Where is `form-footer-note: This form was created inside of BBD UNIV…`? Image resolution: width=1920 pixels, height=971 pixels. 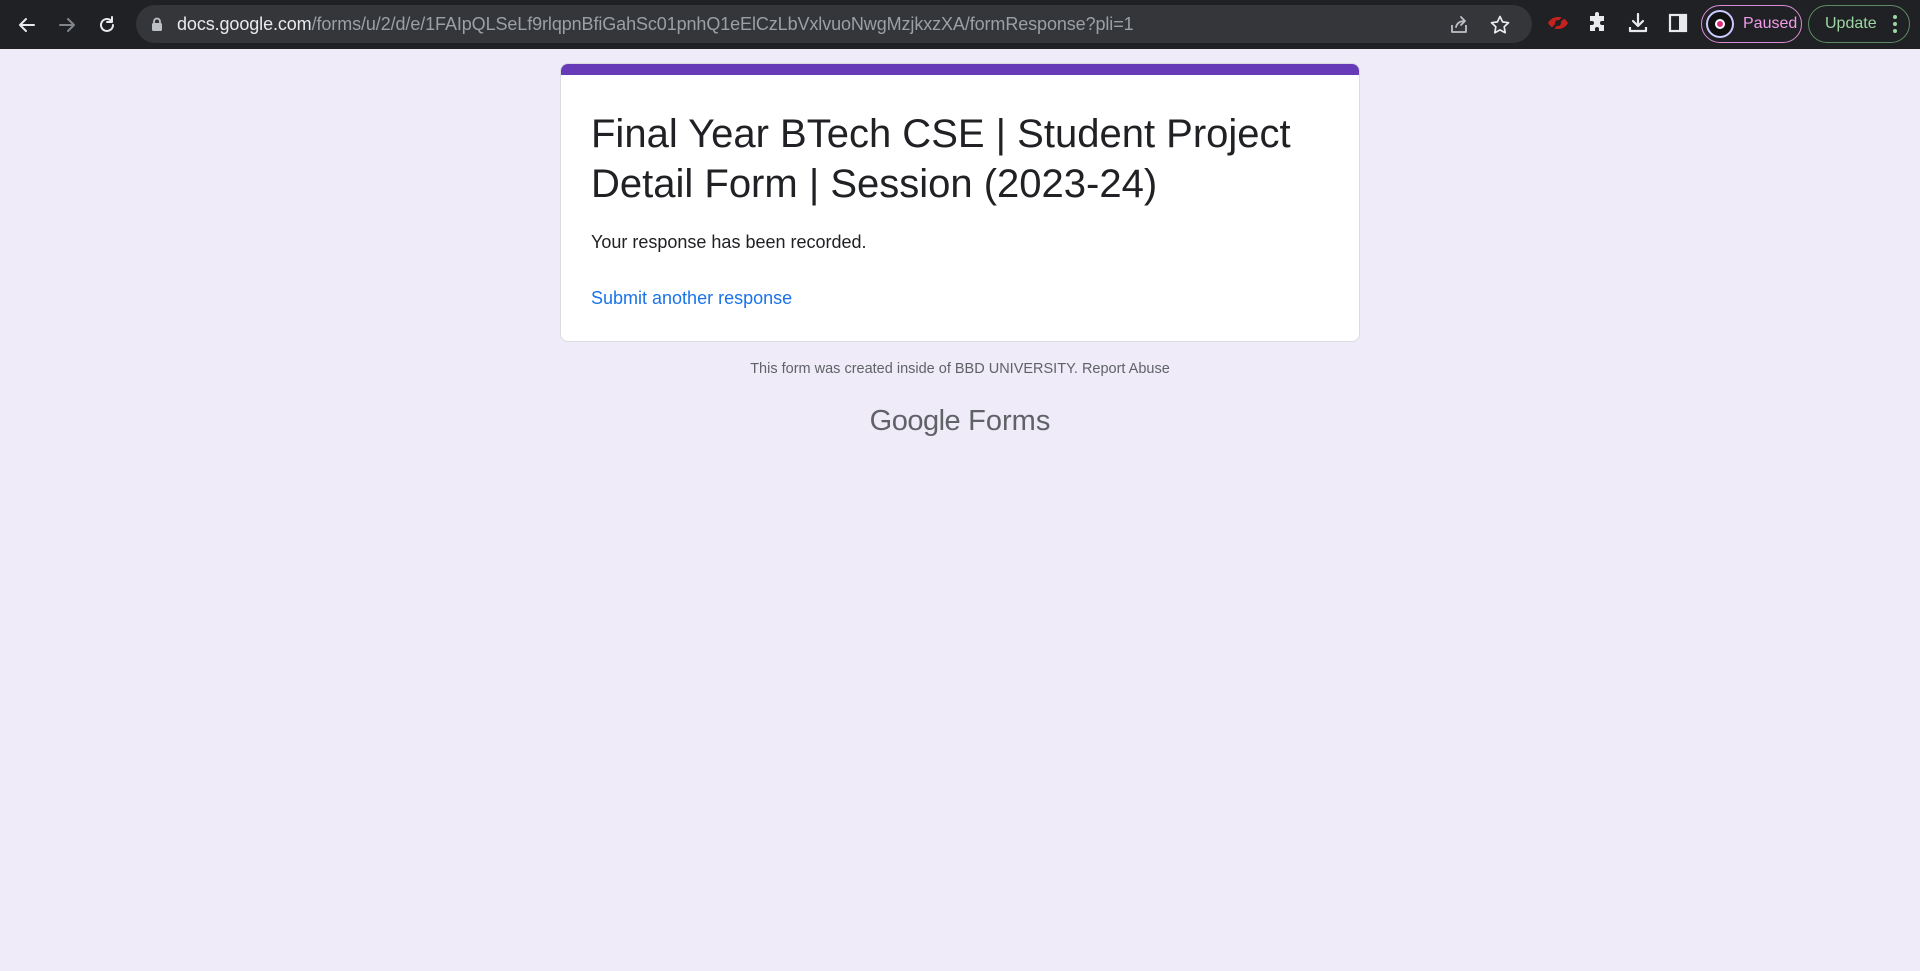
form-footer-note: This form was created inside of BBD UNIV… is located at coordinates (960, 369).